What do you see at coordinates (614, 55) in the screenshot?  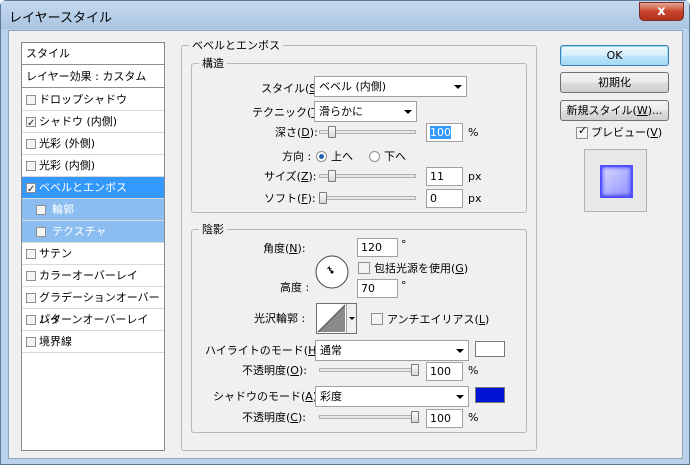 I see `ok-button: OK` at bounding box center [614, 55].